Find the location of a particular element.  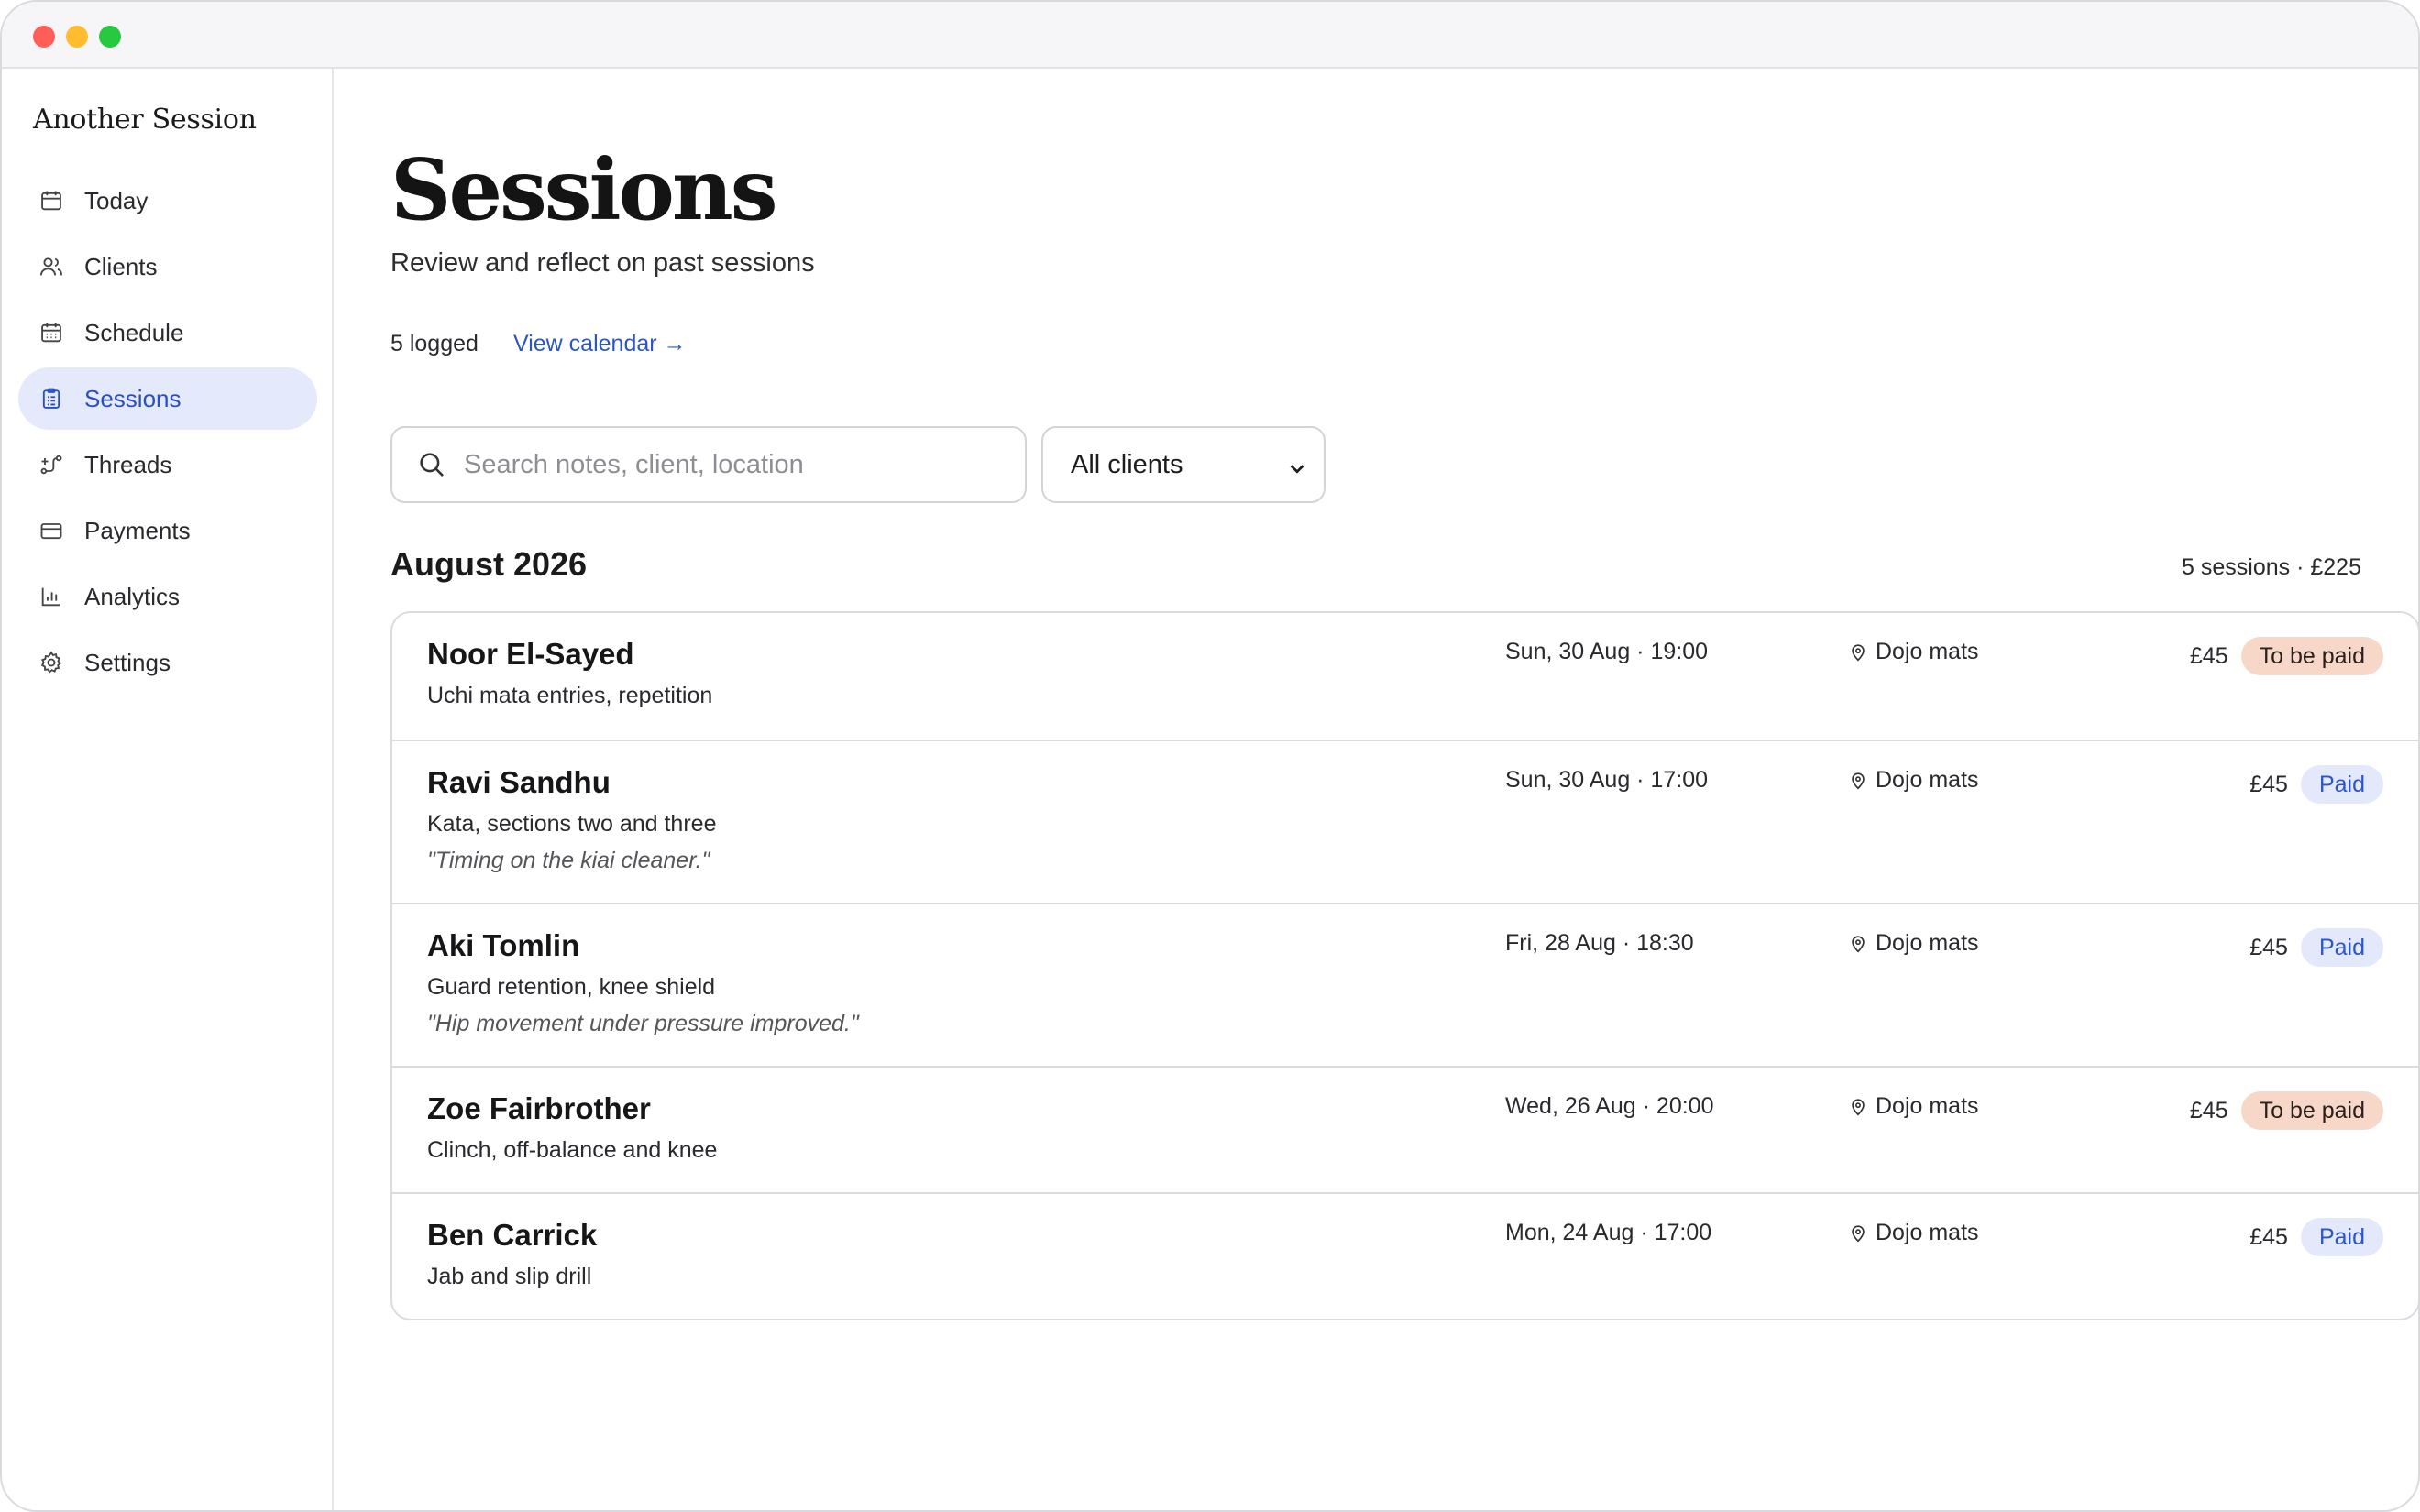

sidebar-item-label: Today is located at coordinates (116, 200).